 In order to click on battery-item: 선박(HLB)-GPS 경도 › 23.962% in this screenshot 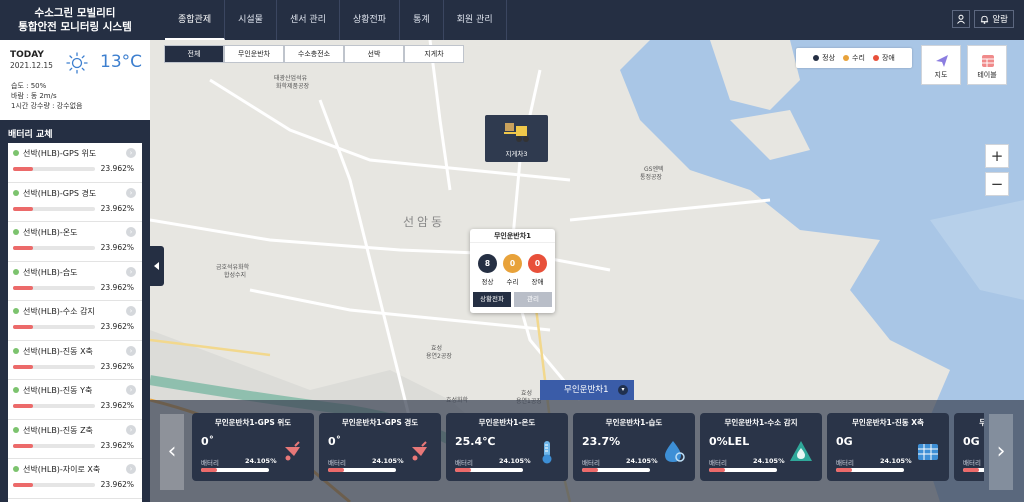, I will do `click(75, 202)`.